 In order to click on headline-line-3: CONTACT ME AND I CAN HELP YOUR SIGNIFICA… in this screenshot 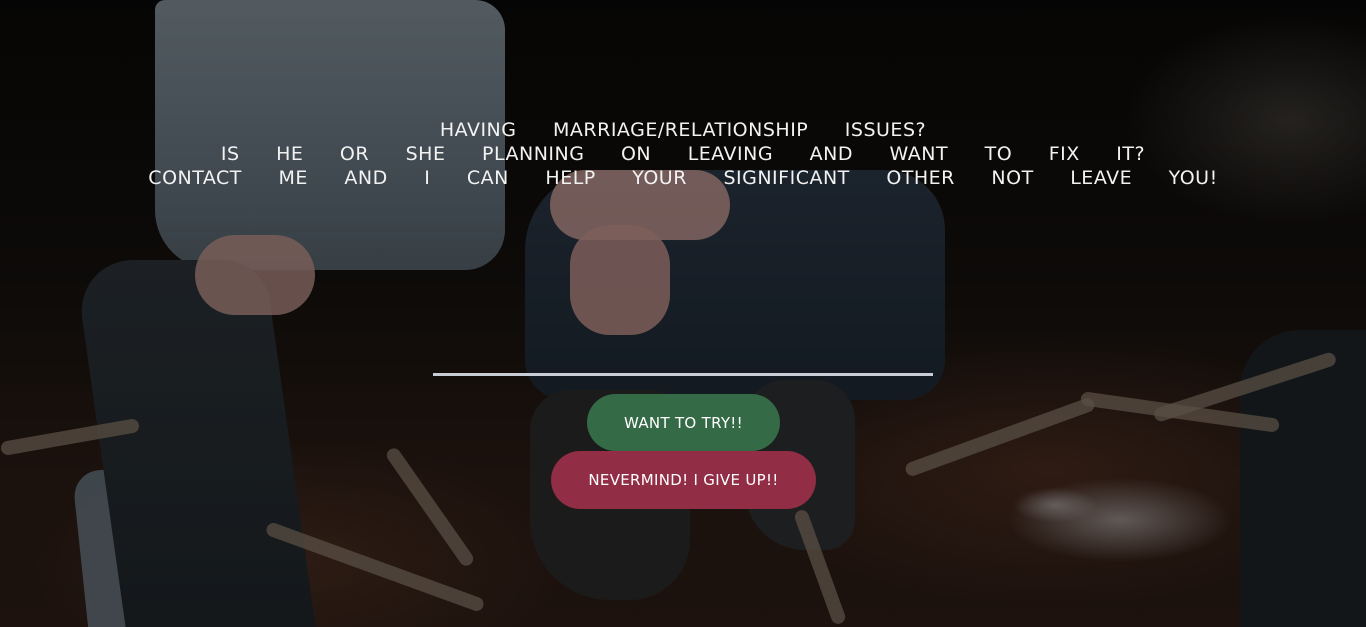, I will do `click(683, 178)`.